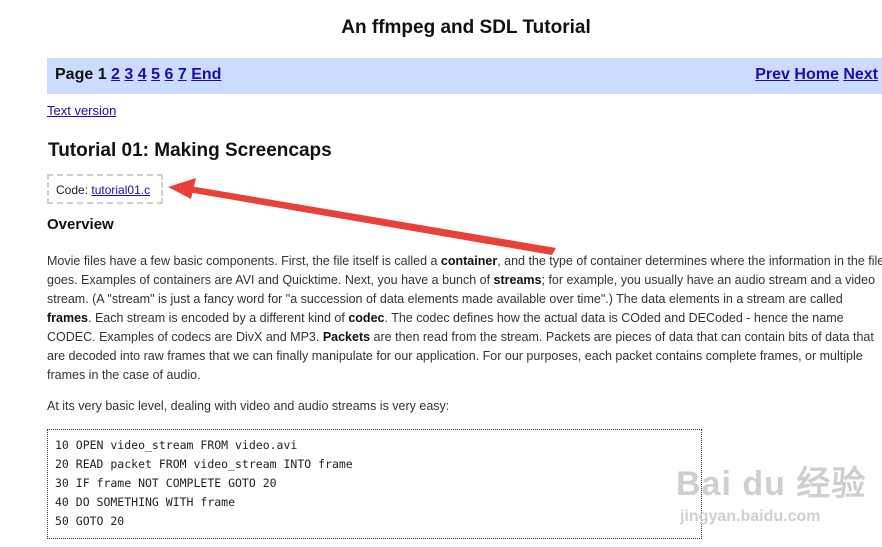  I want to click on annotation-arrow-head, so click(182, 188).